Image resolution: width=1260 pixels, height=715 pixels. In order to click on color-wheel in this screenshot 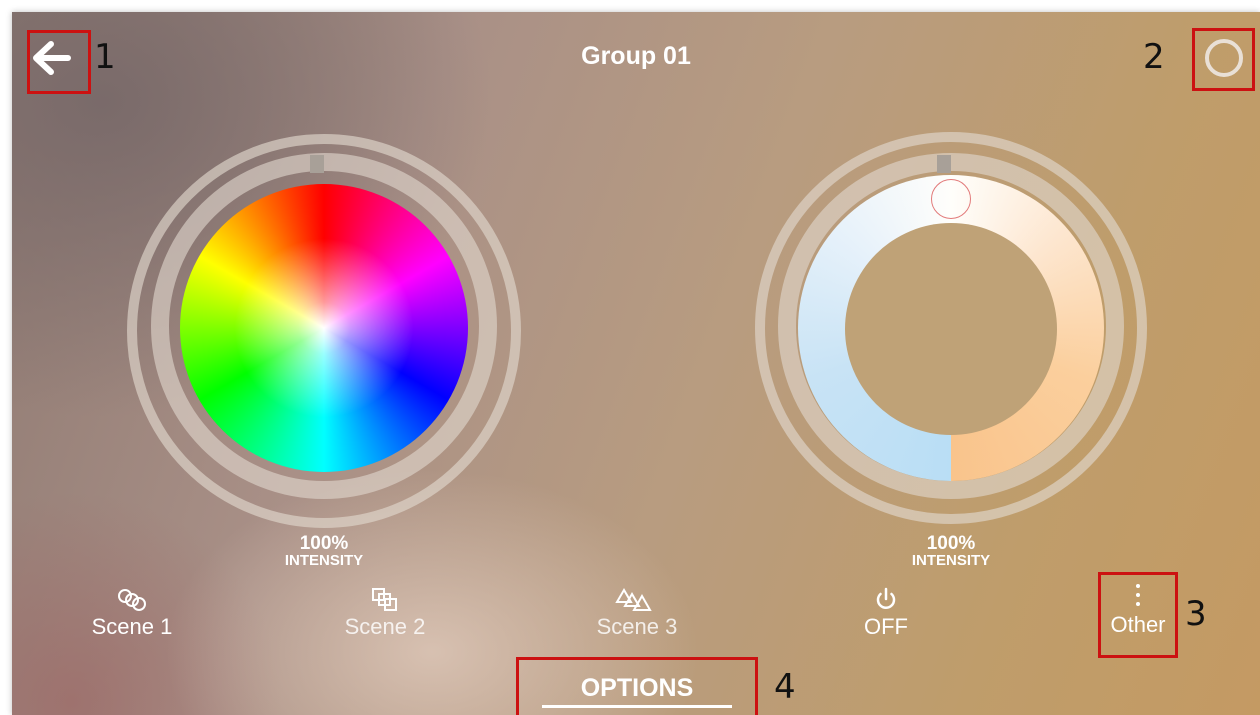, I will do `click(324, 328)`.